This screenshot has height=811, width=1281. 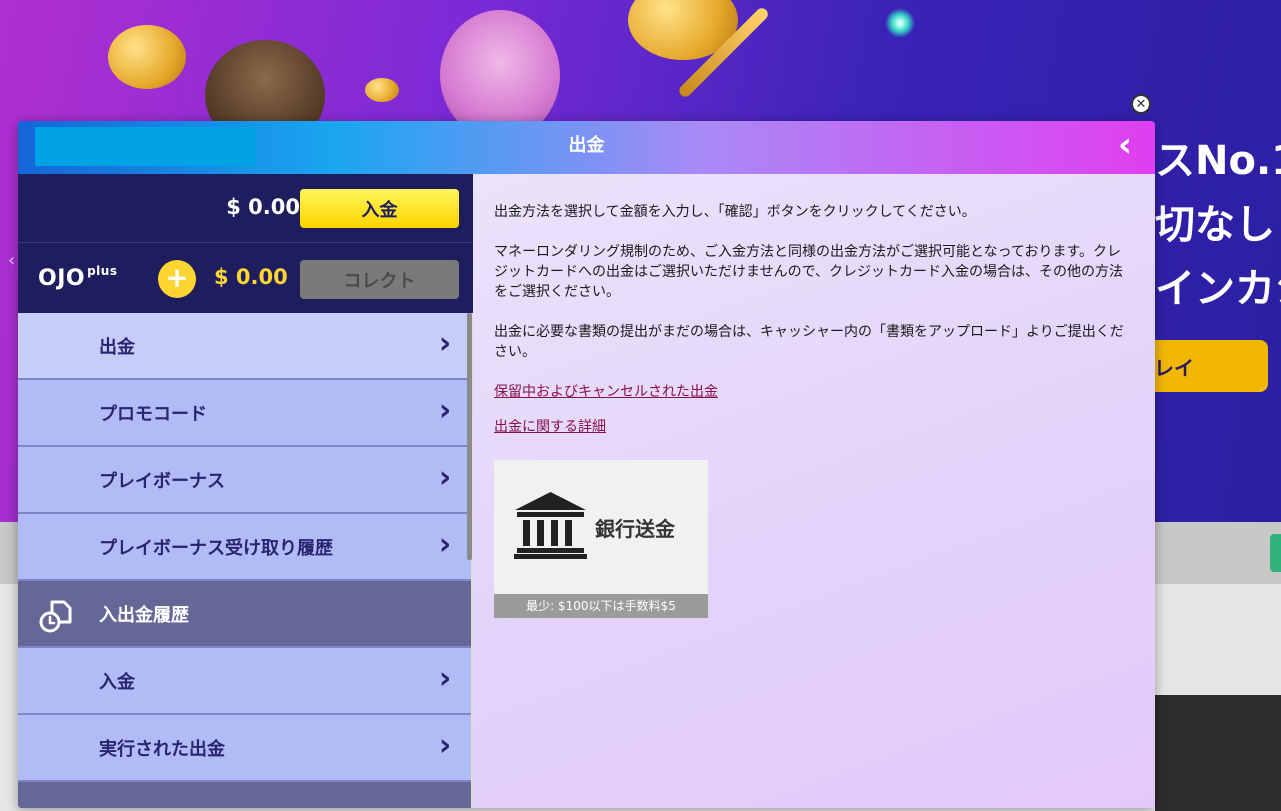 I want to click on menu-section-transaction-history: 入出金履歴, so click(x=244, y=614).